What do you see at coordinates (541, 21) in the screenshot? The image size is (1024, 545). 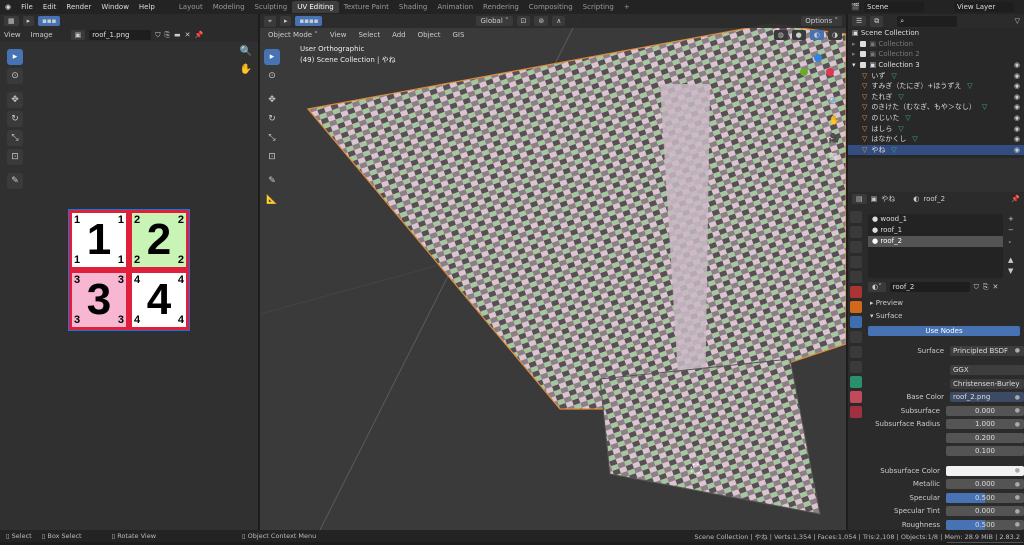 I see `snap-icon: ⊚` at bounding box center [541, 21].